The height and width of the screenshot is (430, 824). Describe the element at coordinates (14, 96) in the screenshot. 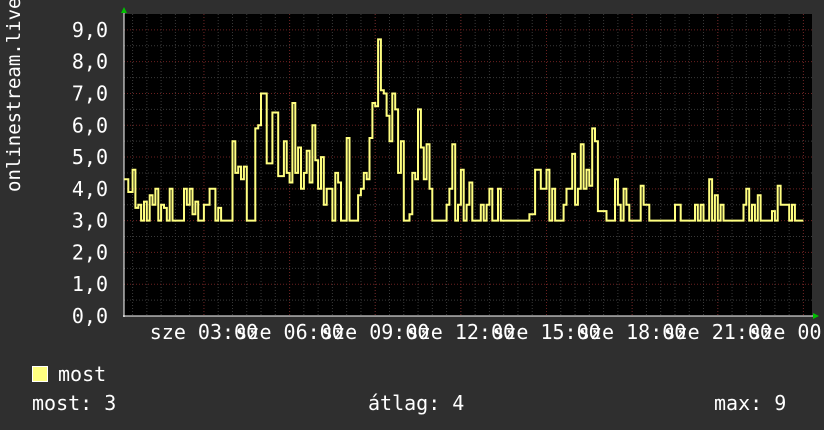

I see `y-axis-label: onlinestream.live` at that location.